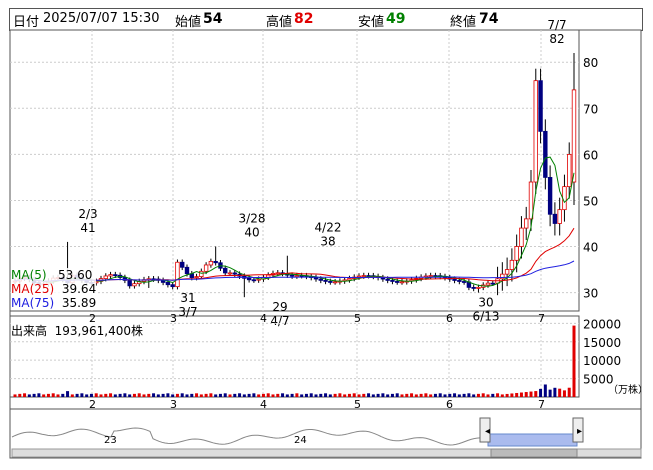 Image resolution: width=653 pixels, height=470 pixels. Describe the element at coordinates (173, 404) in the screenshot. I see `x-tick-label: 3` at that location.